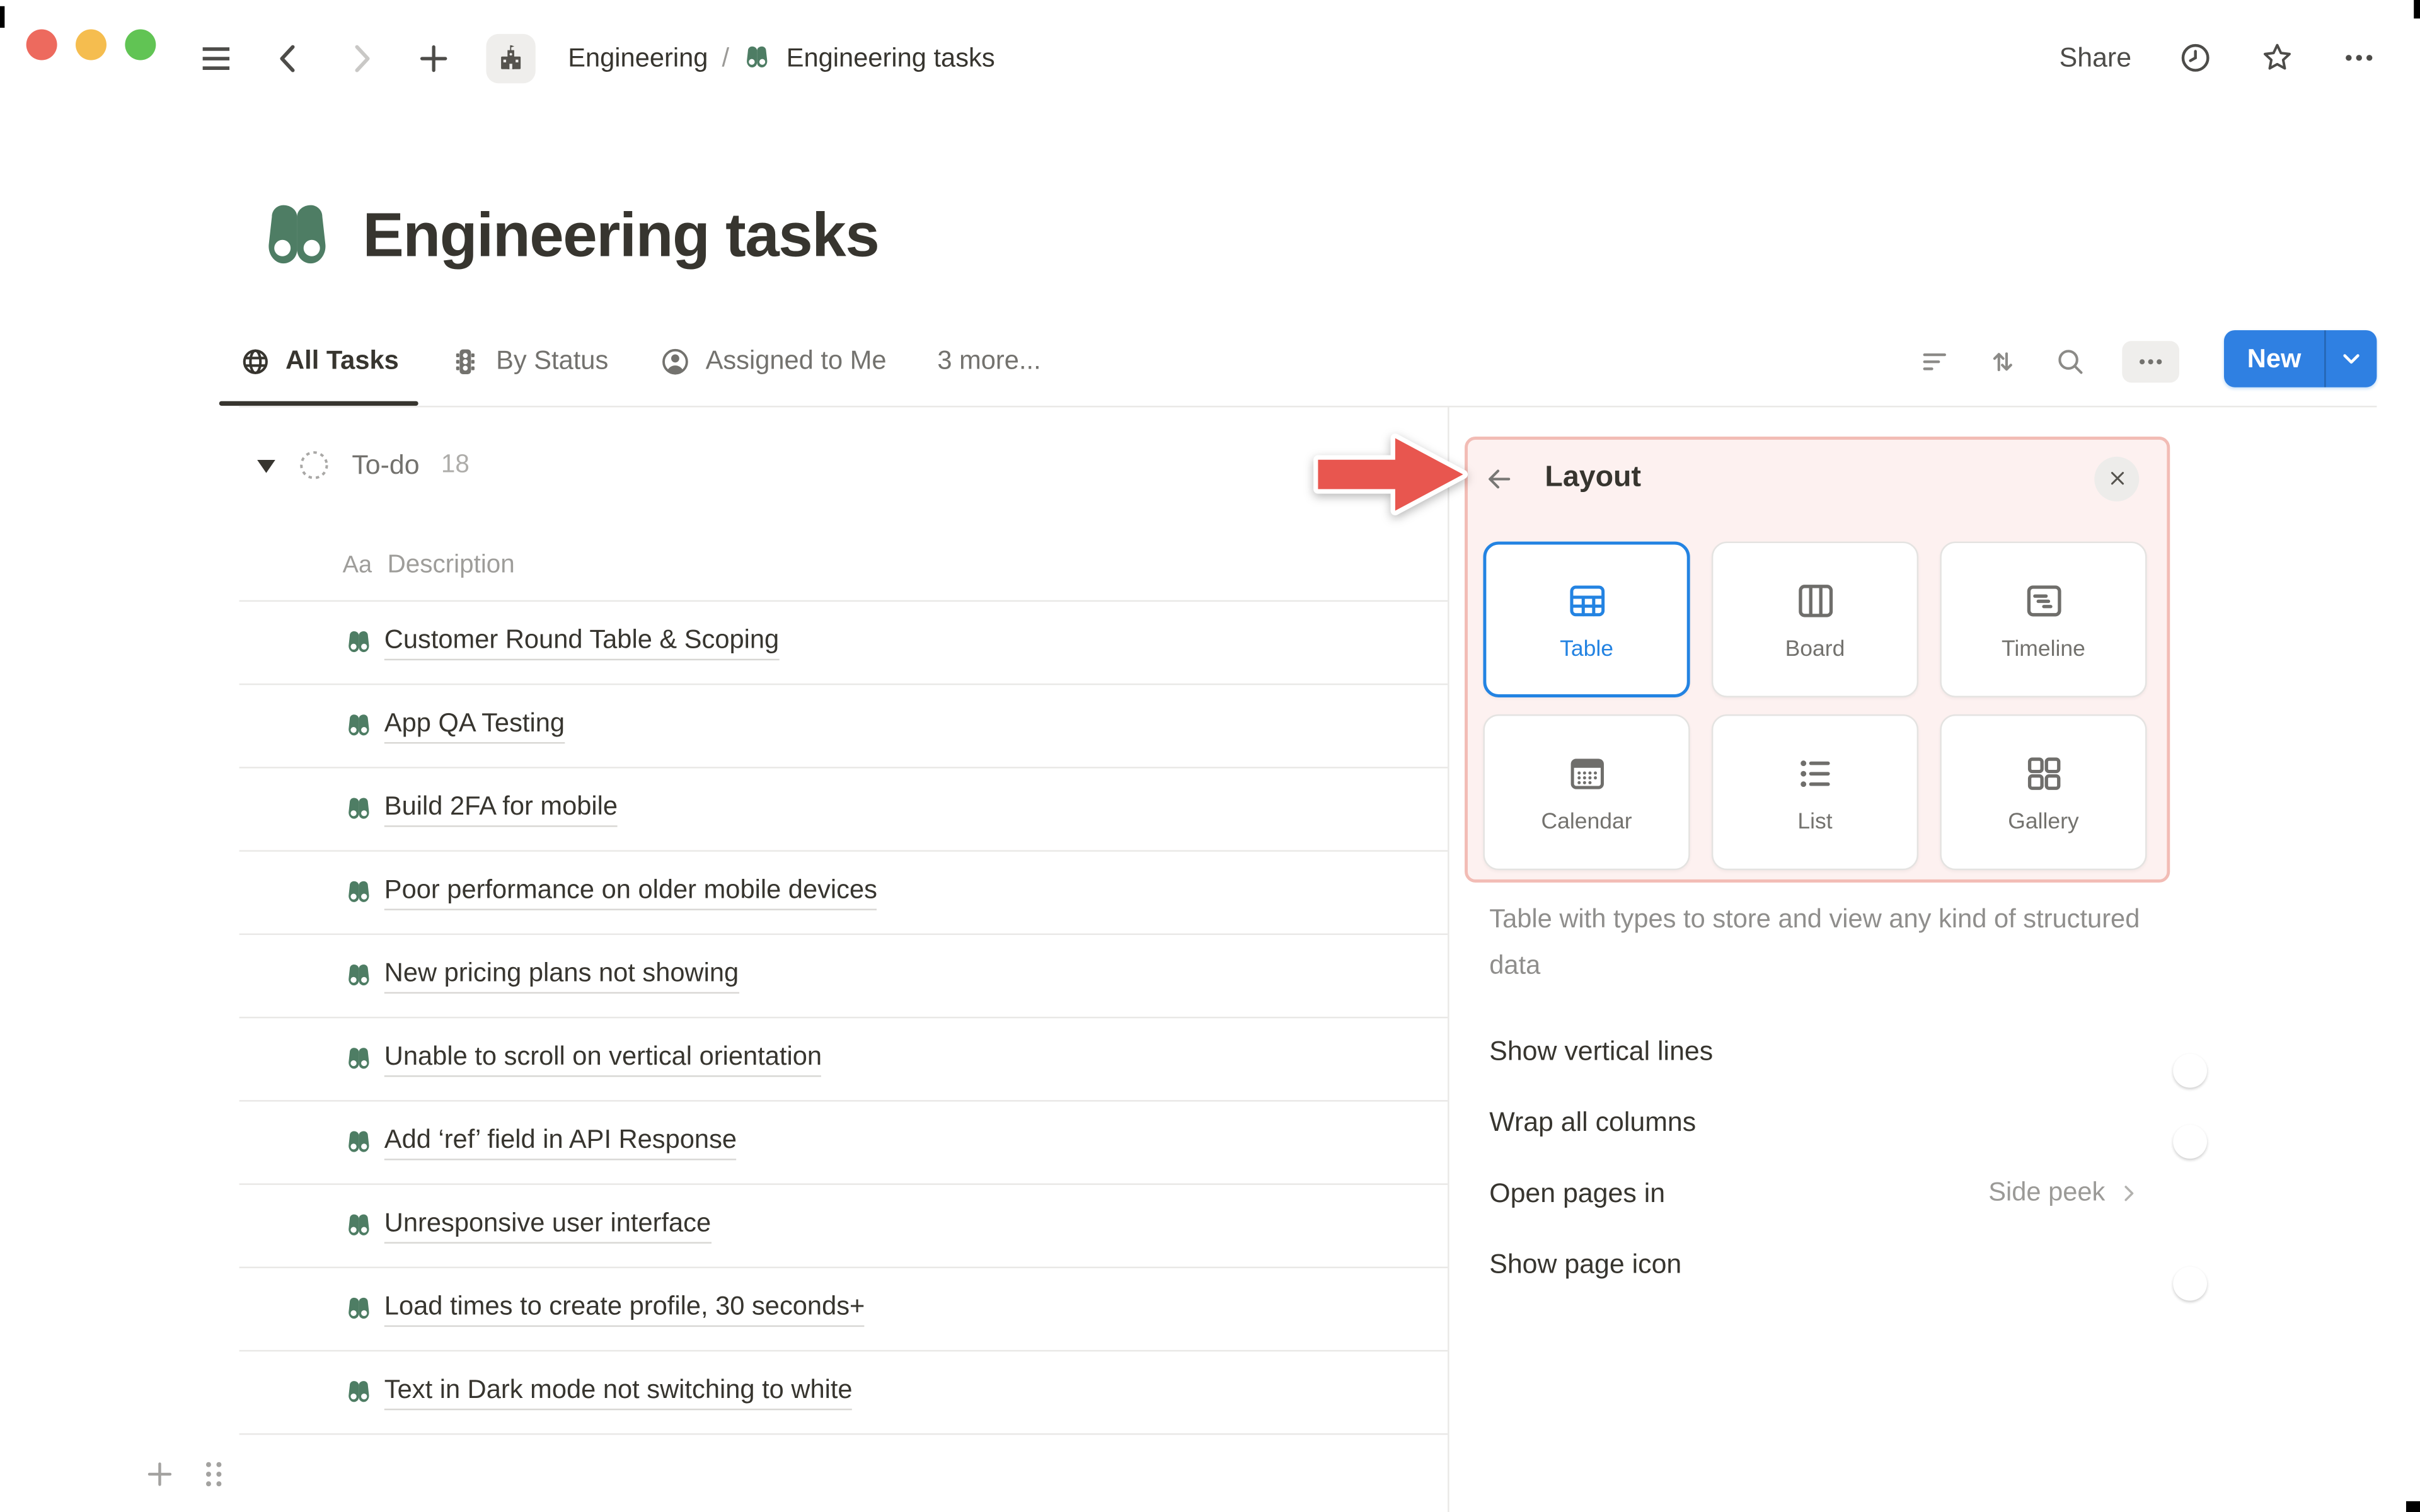 The image size is (2420, 1512). I want to click on workspace-chip, so click(511, 58).